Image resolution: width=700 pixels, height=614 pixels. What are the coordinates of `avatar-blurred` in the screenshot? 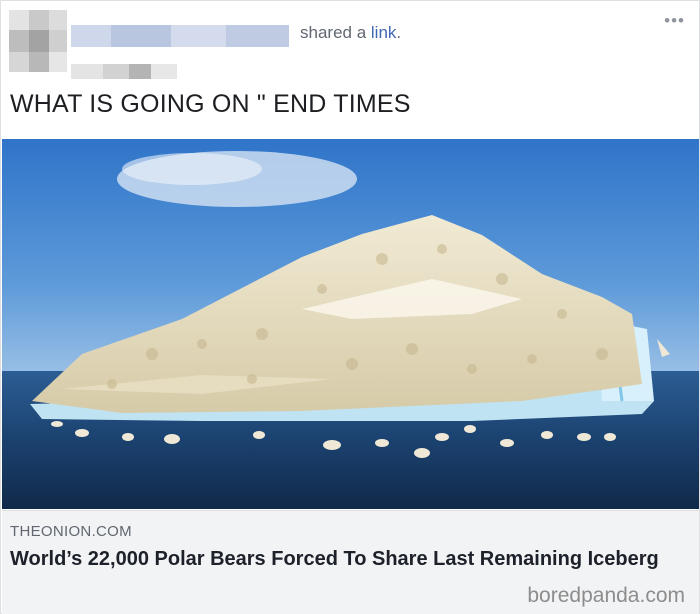 It's located at (38, 41).